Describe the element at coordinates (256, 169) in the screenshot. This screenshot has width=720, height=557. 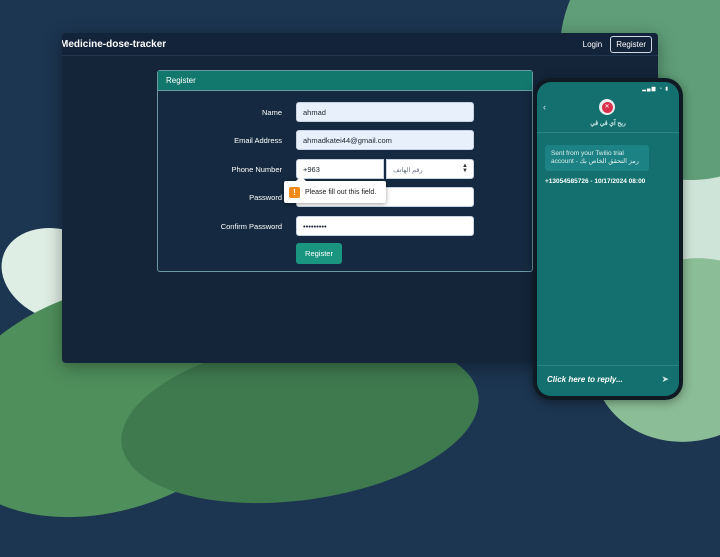
I see `phone-label: Phone Number` at that location.